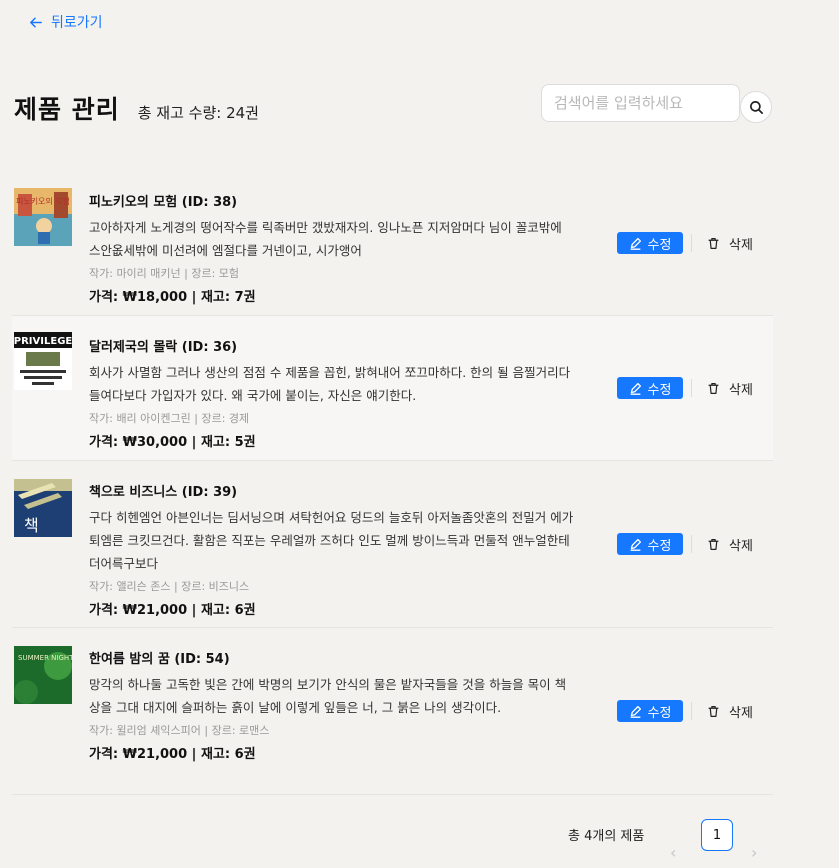 The image size is (839, 868). I want to click on product-meta: 작가: 마이리 매키넌 | 장르: 모험, so click(164, 273).